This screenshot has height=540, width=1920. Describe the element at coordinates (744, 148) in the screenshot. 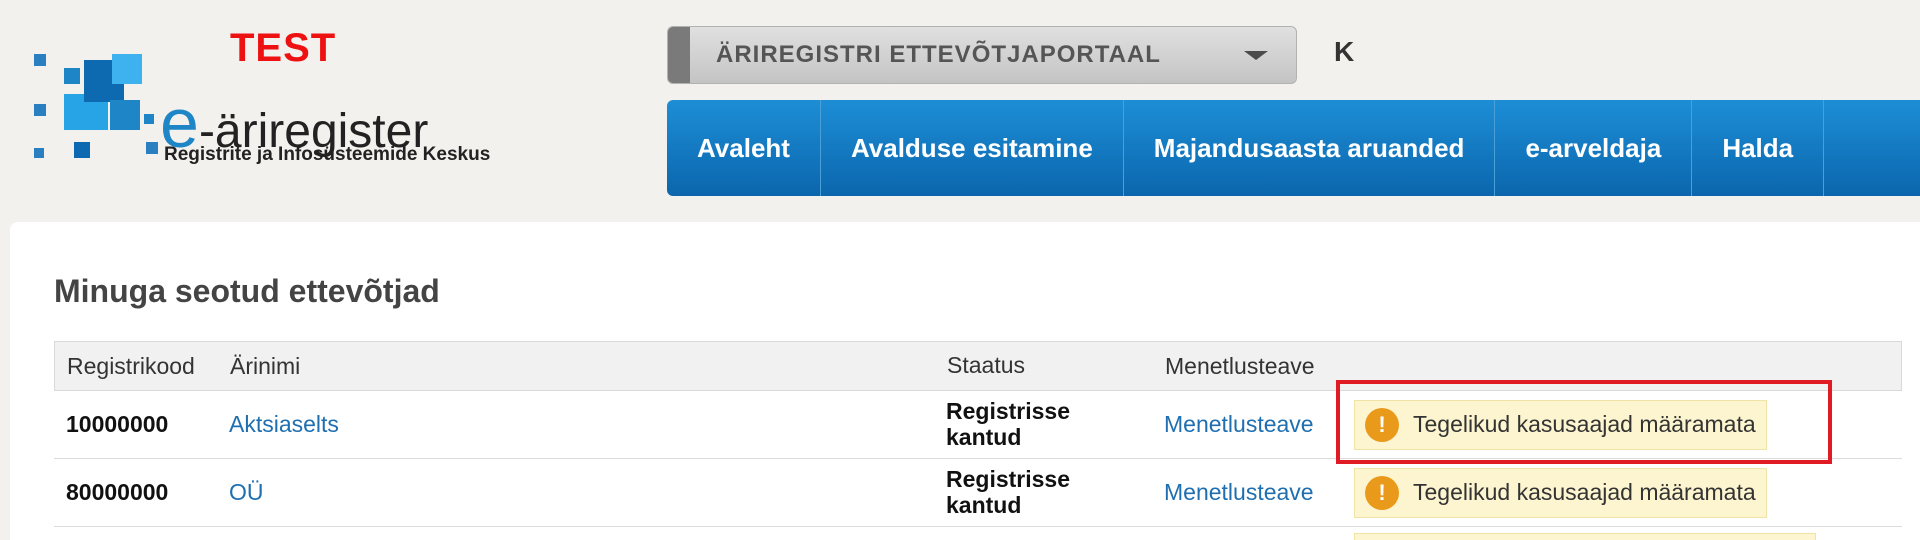

I see `nav-item-avaleht: Avaleht` at that location.